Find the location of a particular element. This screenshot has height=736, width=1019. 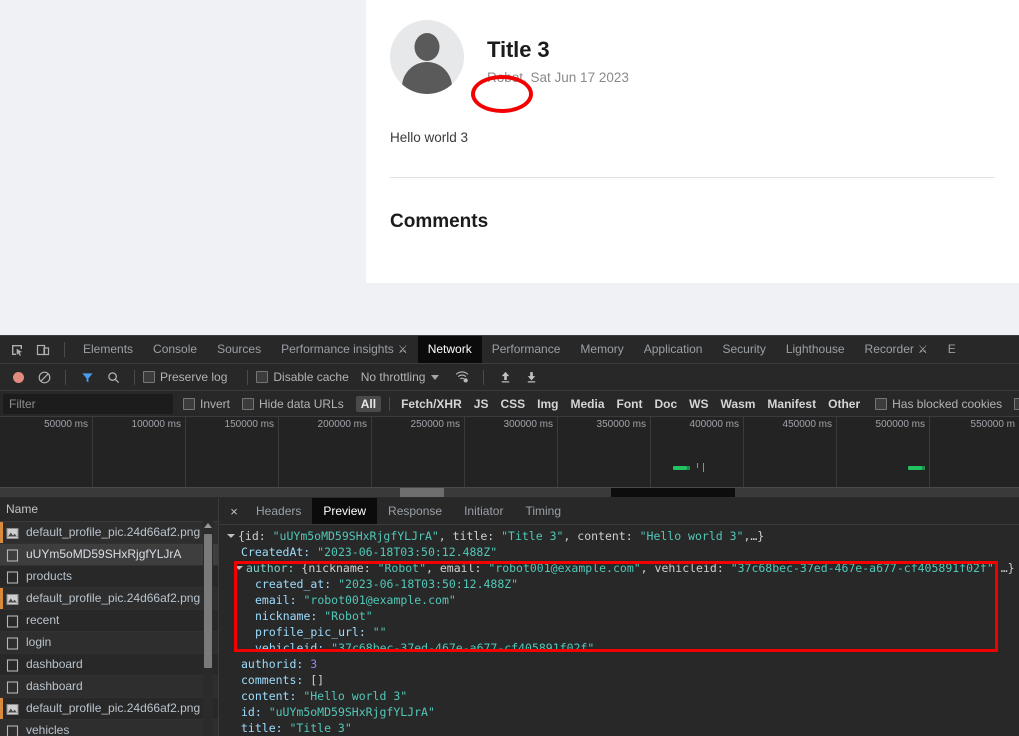

filter-type-img: Img is located at coordinates (547, 404).